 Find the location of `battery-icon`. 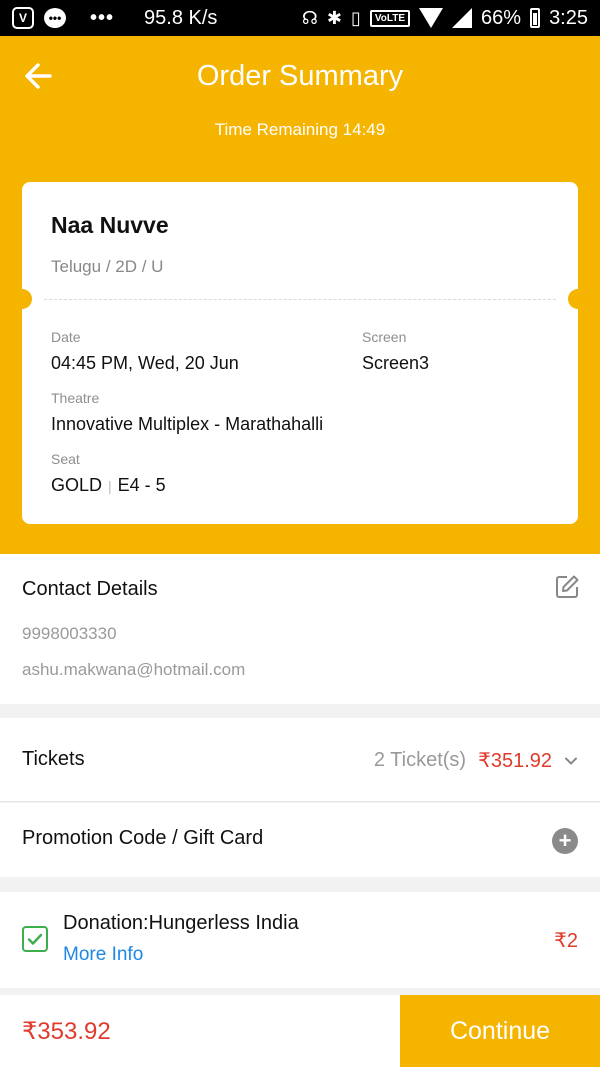

battery-icon is located at coordinates (535, 18).